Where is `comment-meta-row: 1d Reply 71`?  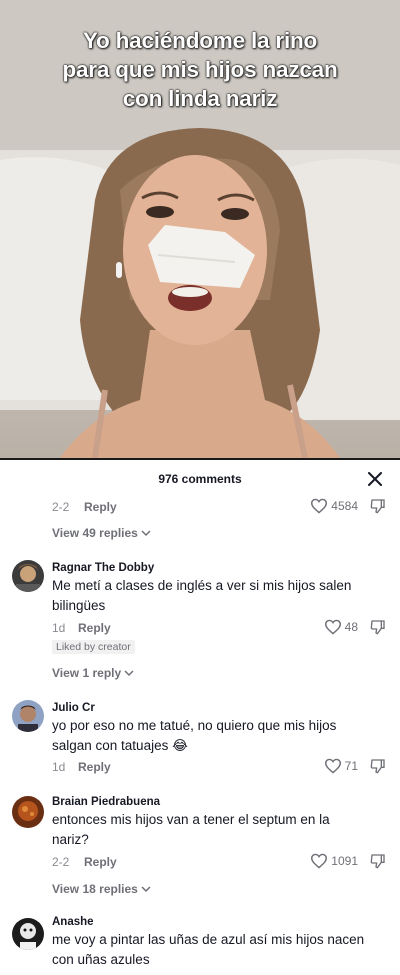 comment-meta-row: 1d Reply 71 is located at coordinates (222, 768).